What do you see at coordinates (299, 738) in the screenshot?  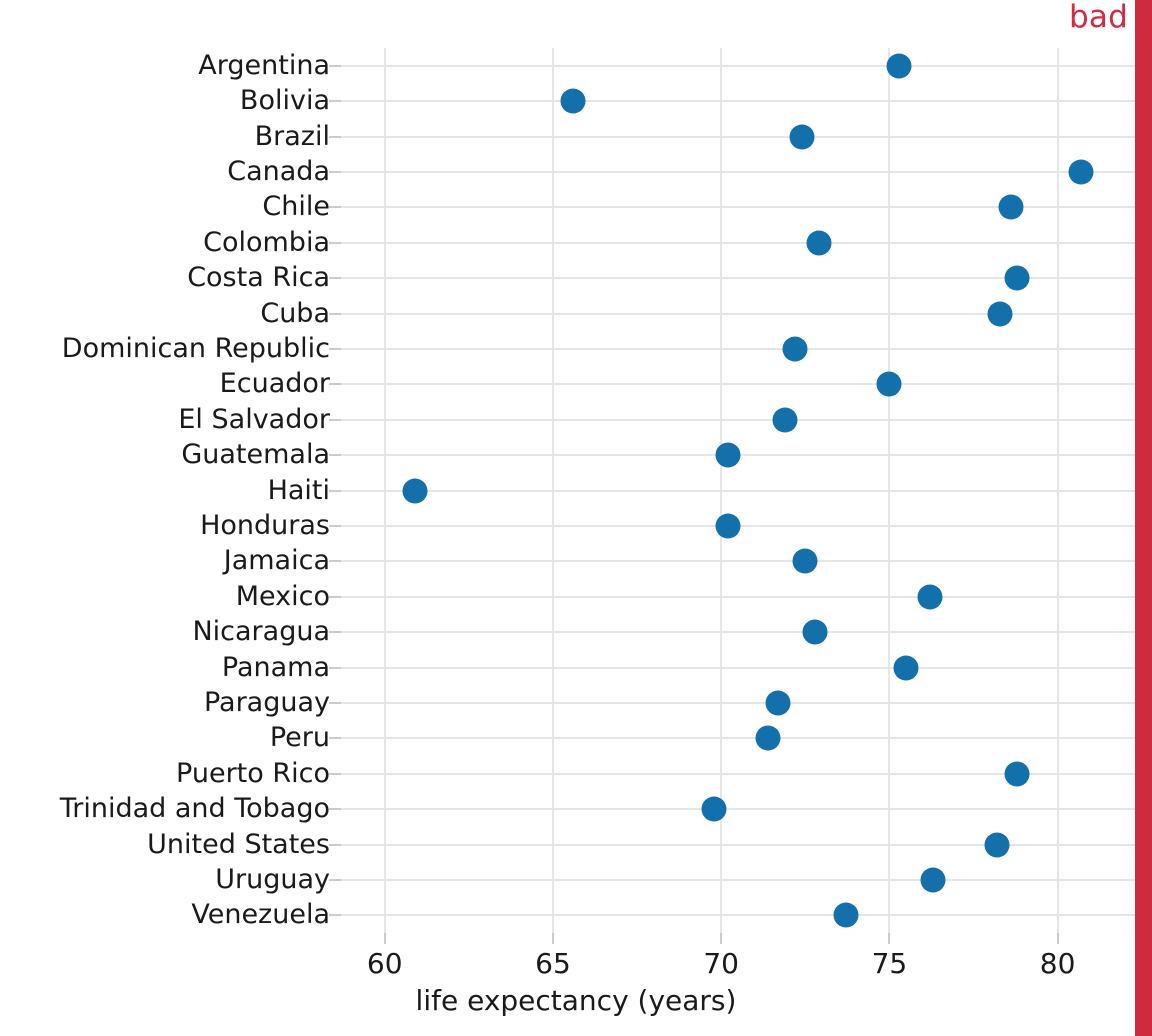 I see `y-axis-category-label: Peru` at bounding box center [299, 738].